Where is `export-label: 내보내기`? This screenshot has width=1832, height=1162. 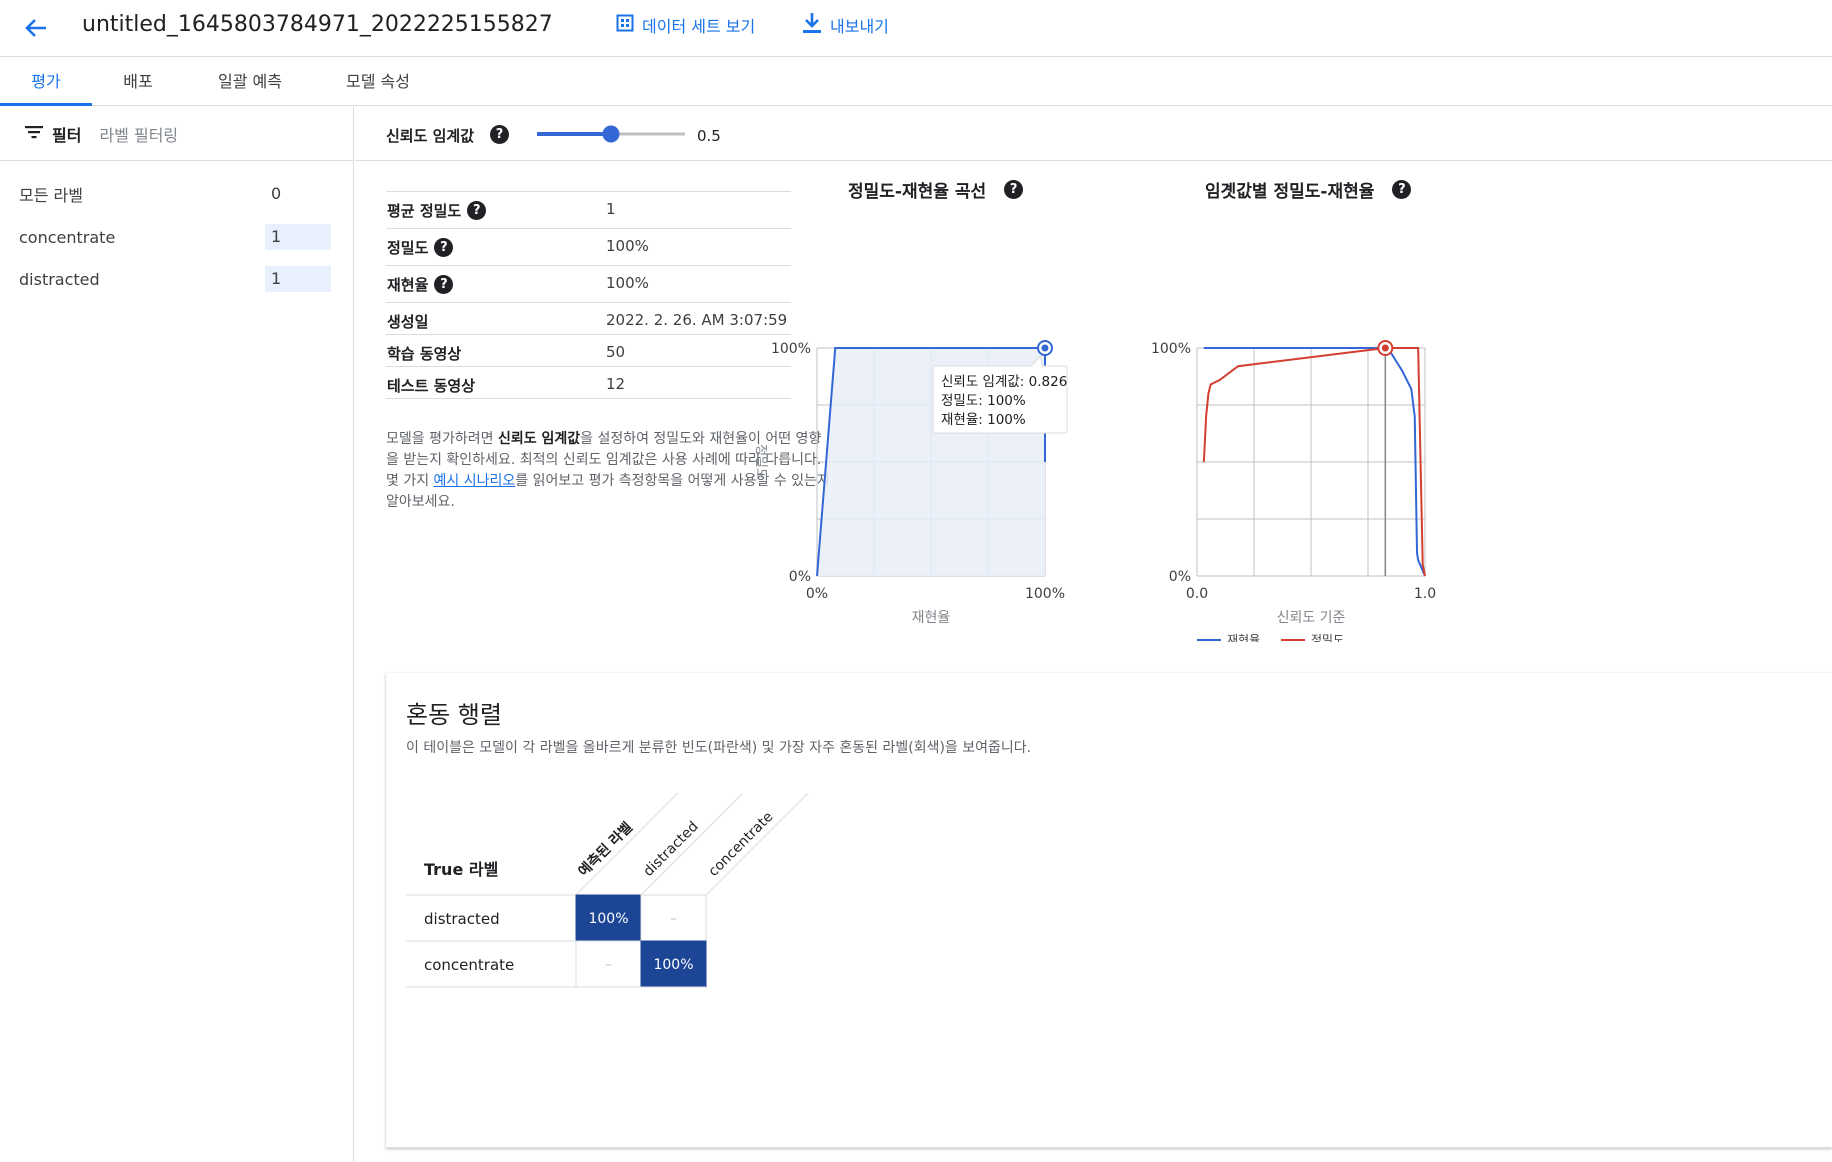 export-label: 내보내기 is located at coordinates (859, 26).